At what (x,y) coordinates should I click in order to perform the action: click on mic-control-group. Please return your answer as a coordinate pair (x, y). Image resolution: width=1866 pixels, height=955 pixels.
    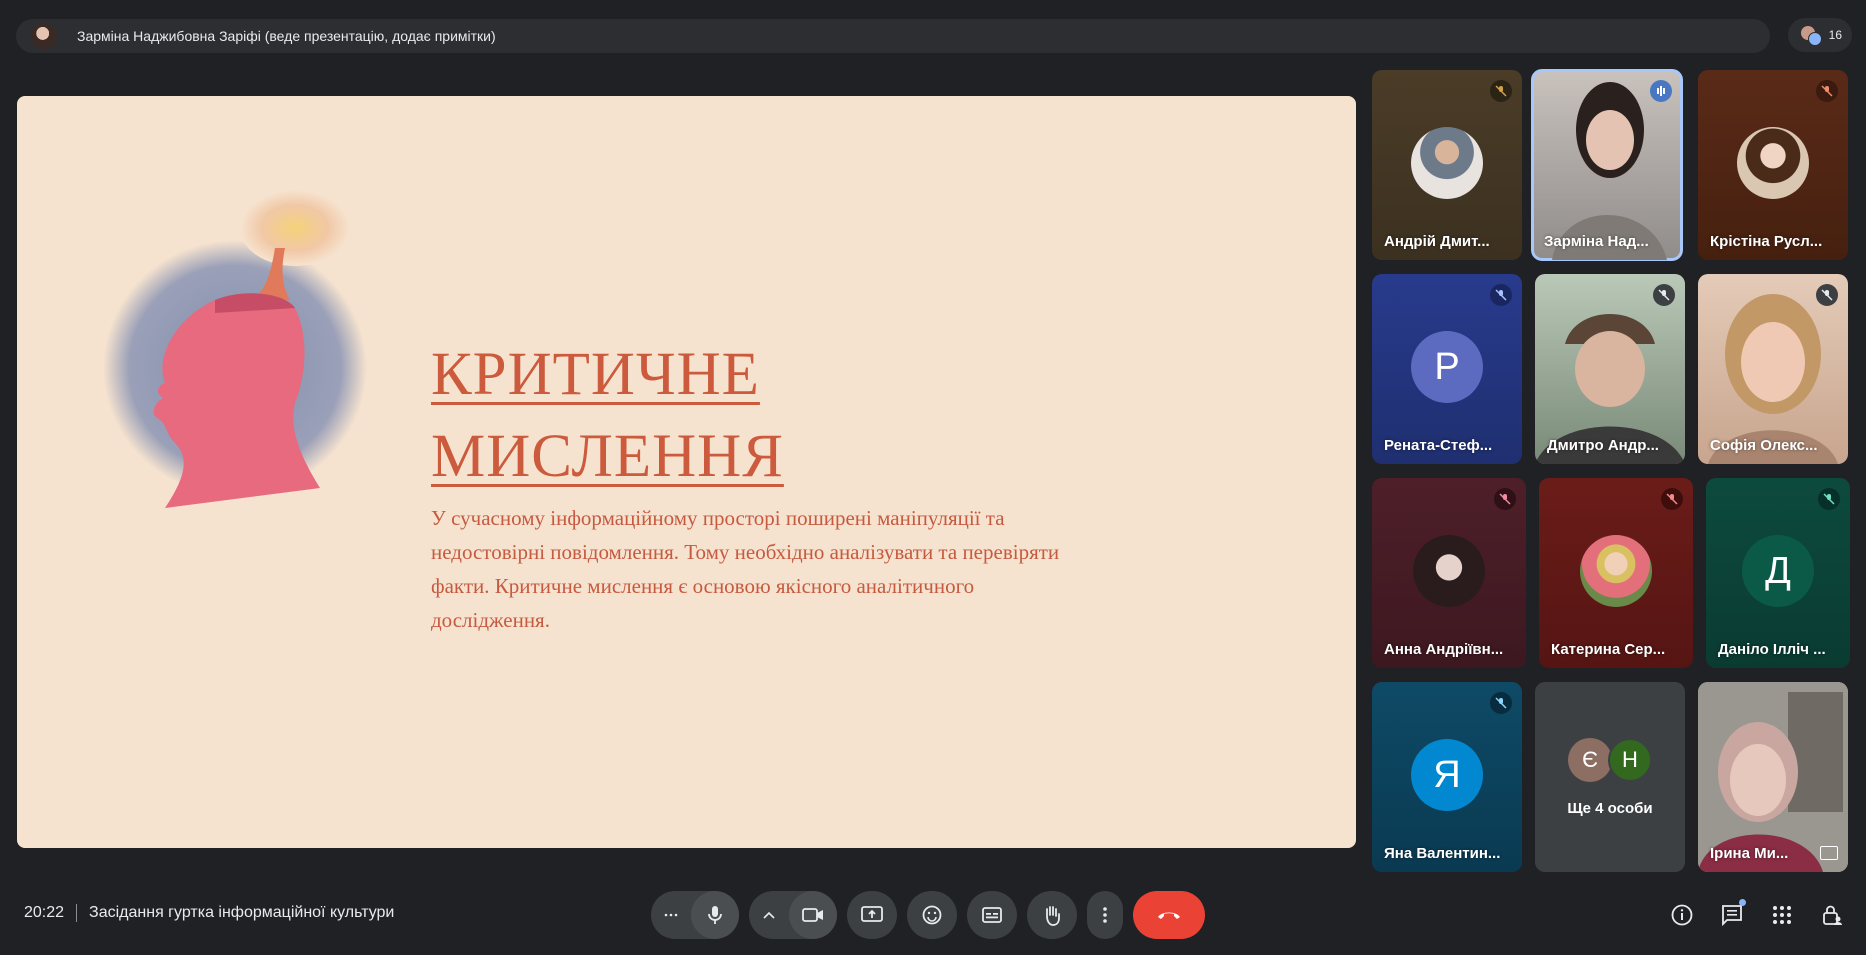
    Looking at the image, I should click on (695, 915).